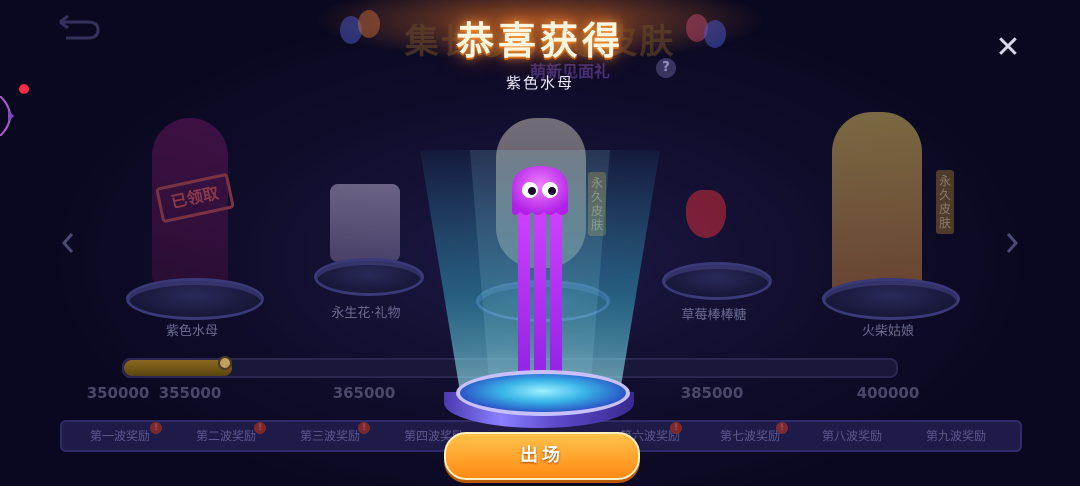 The width and height of the screenshot is (1080, 486). I want to click on side-panel-handle, so click(13, 116).